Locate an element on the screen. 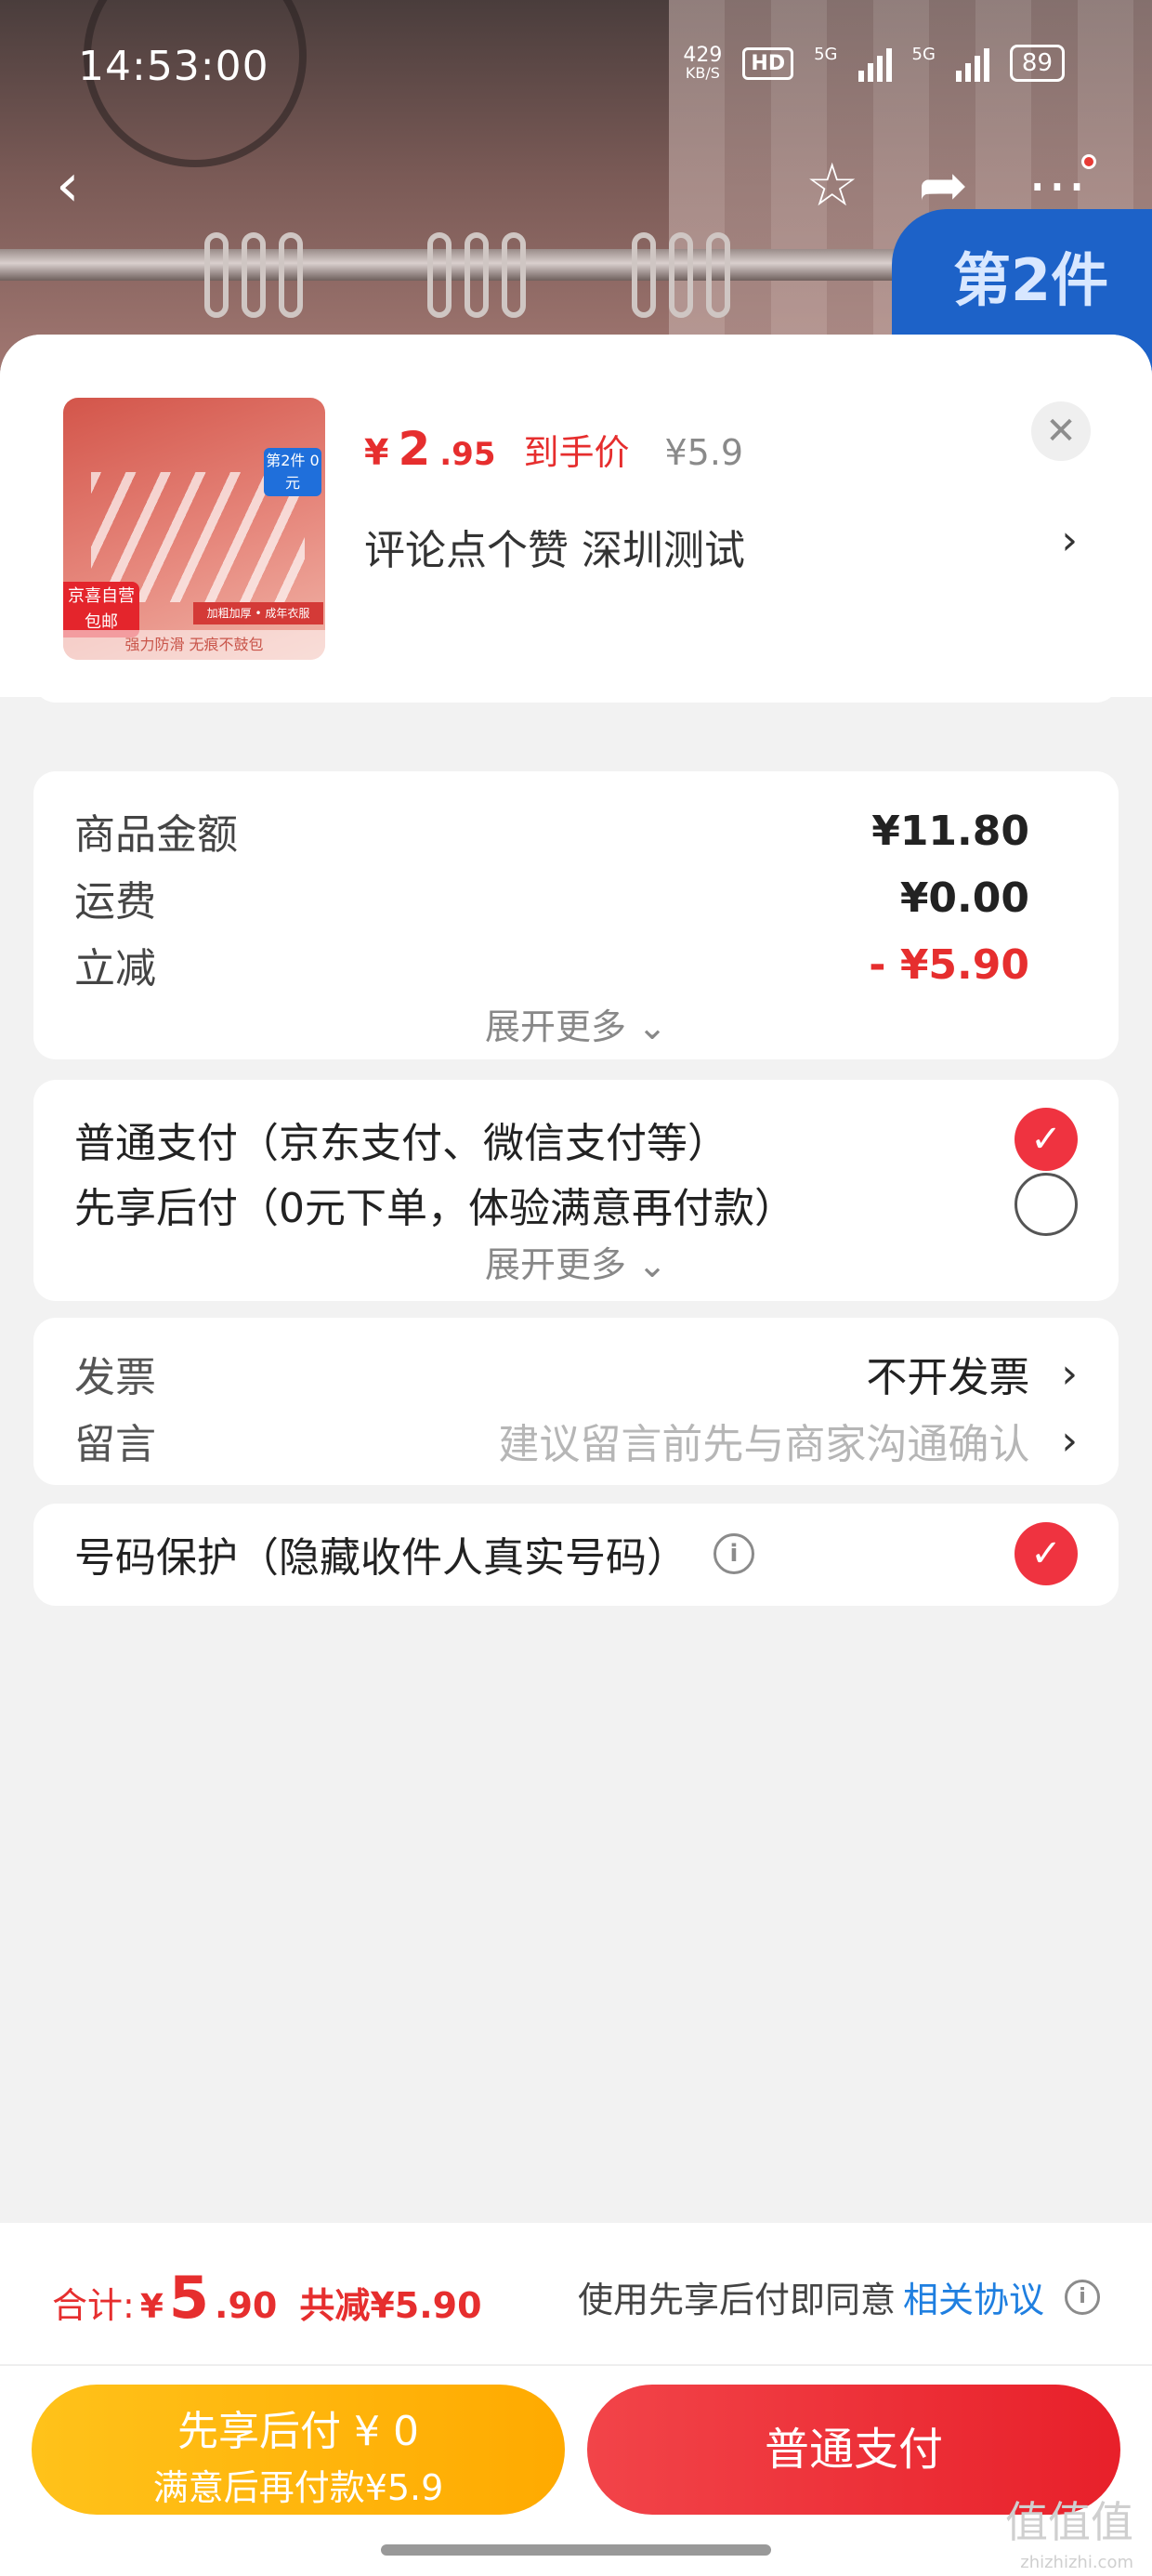 This screenshot has height=2576, width=1152. watermark-subtext: zhizhizhi.com is located at coordinates (1076, 2562).